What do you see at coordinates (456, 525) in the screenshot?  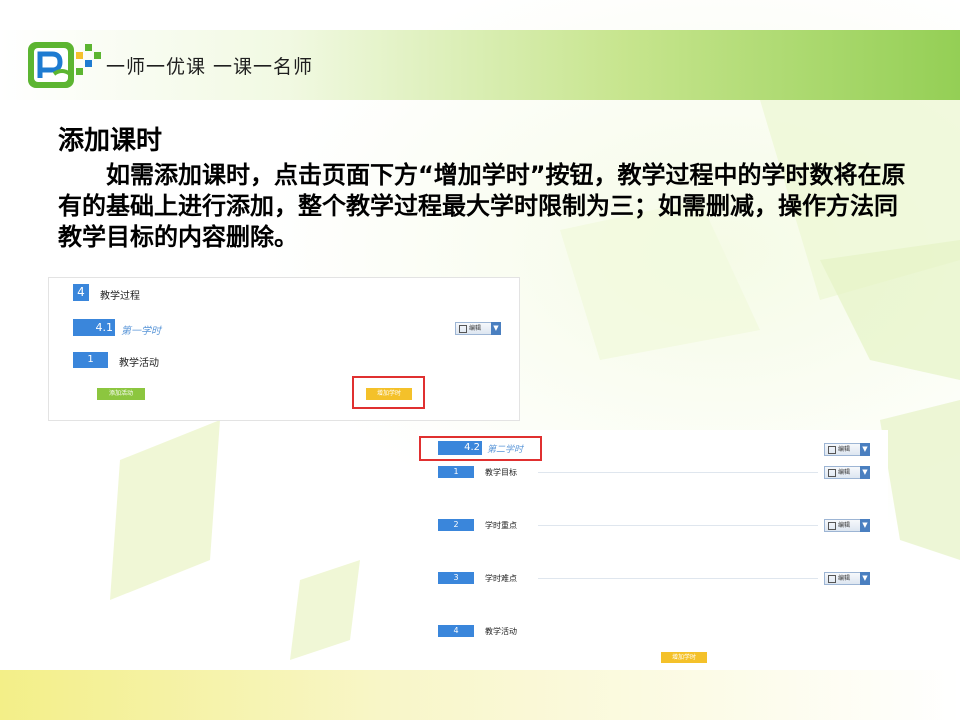 I see `item-number-badge: 2` at bounding box center [456, 525].